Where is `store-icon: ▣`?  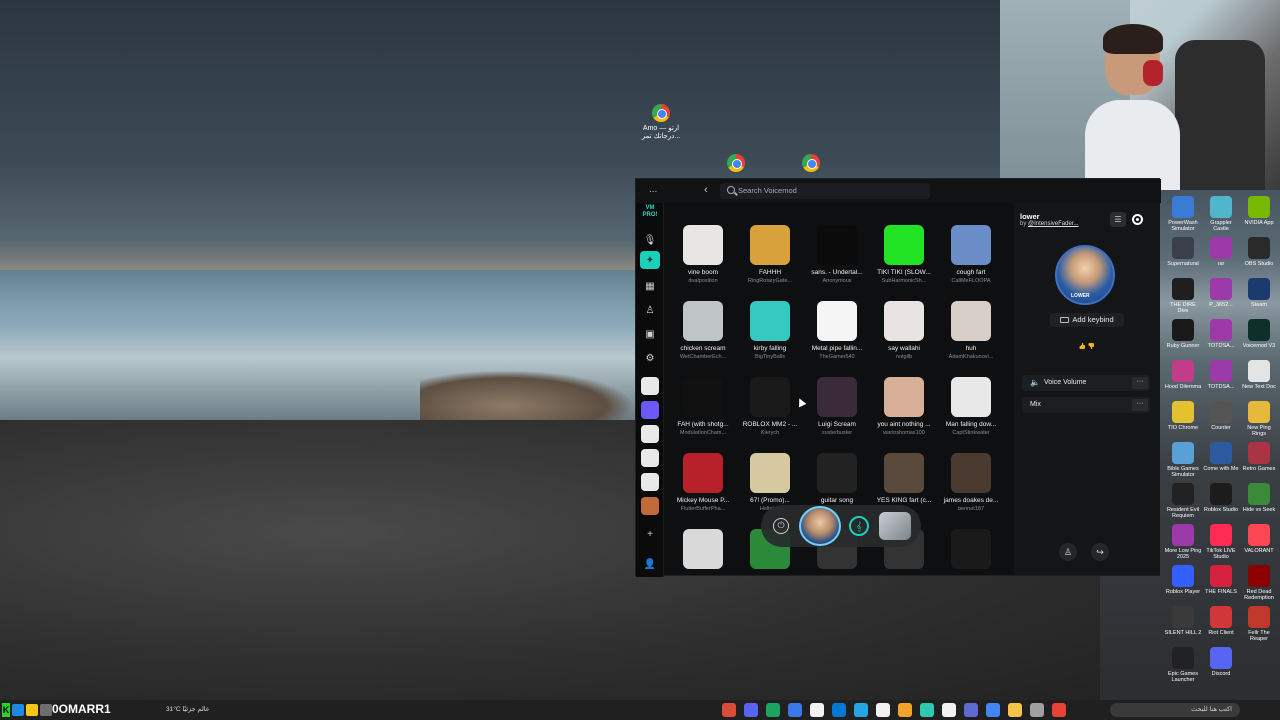 store-icon: ▣ is located at coordinates (650, 334).